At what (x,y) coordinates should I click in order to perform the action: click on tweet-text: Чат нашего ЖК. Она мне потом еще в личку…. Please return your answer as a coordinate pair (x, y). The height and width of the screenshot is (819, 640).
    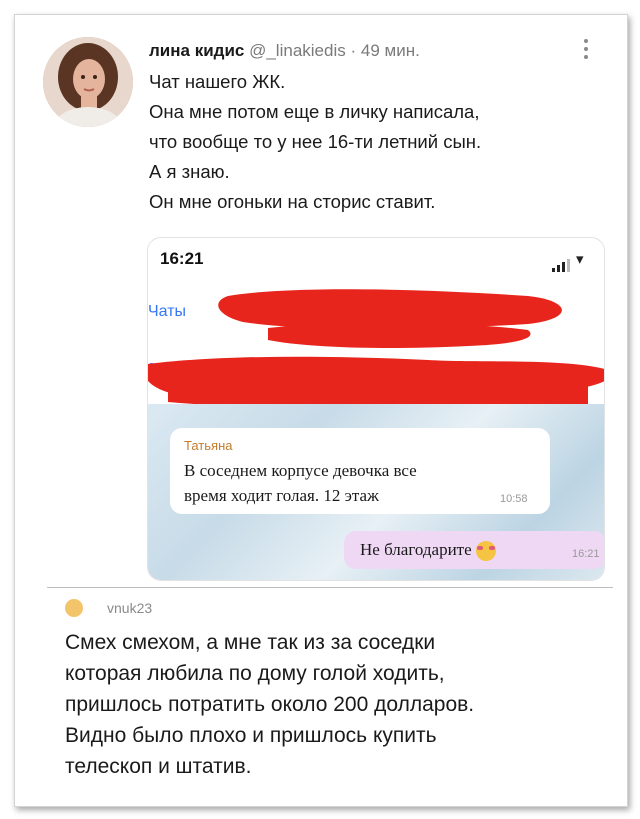
    Looking at the image, I should click on (379, 142).